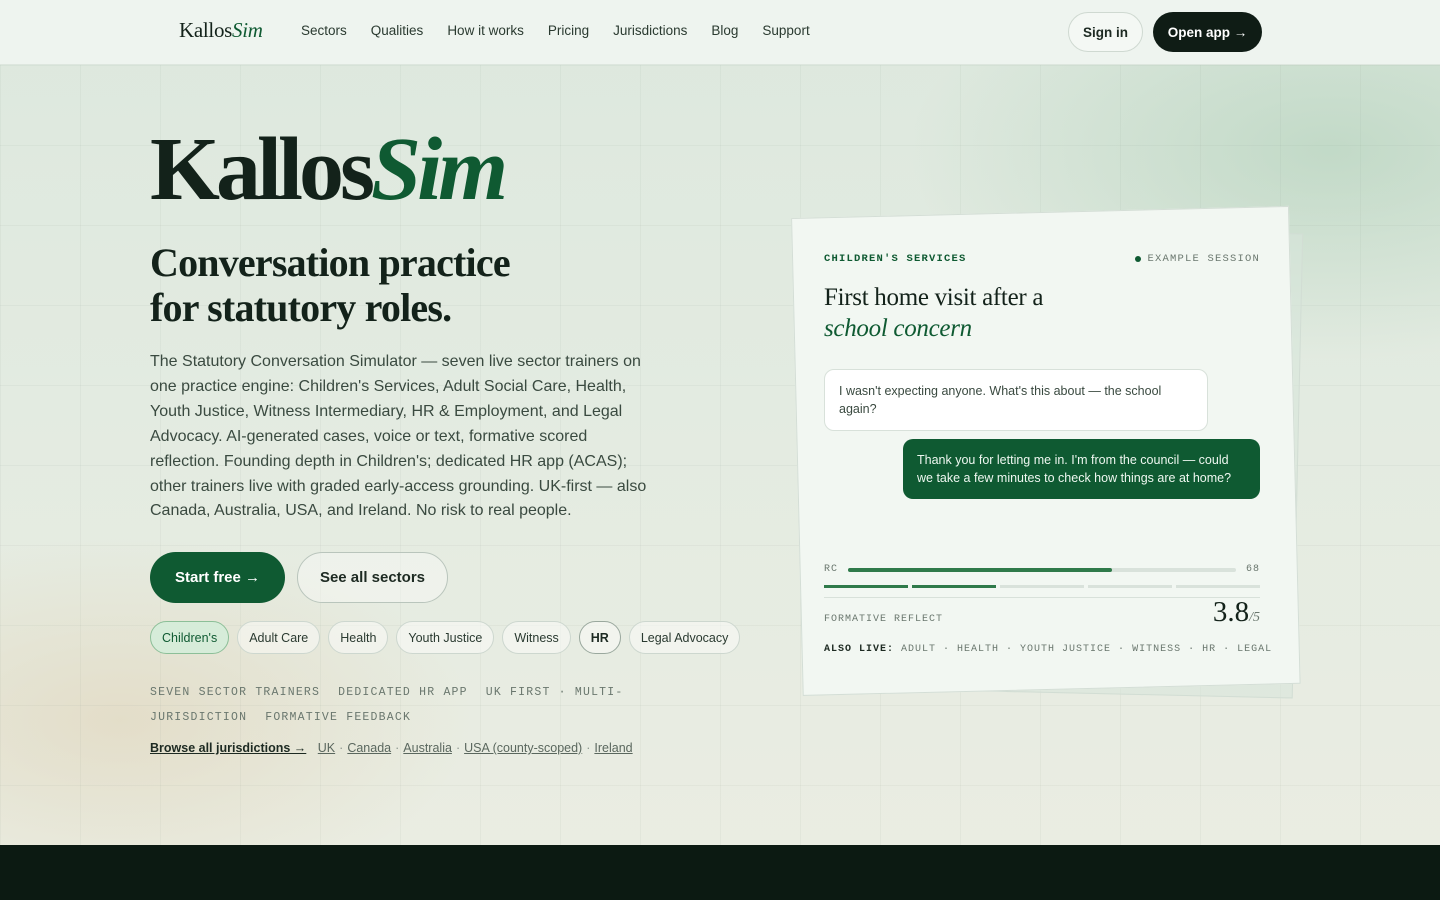 The height and width of the screenshot is (900, 1440). What do you see at coordinates (831, 569) in the screenshot?
I see `rc-label: RC` at bounding box center [831, 569].